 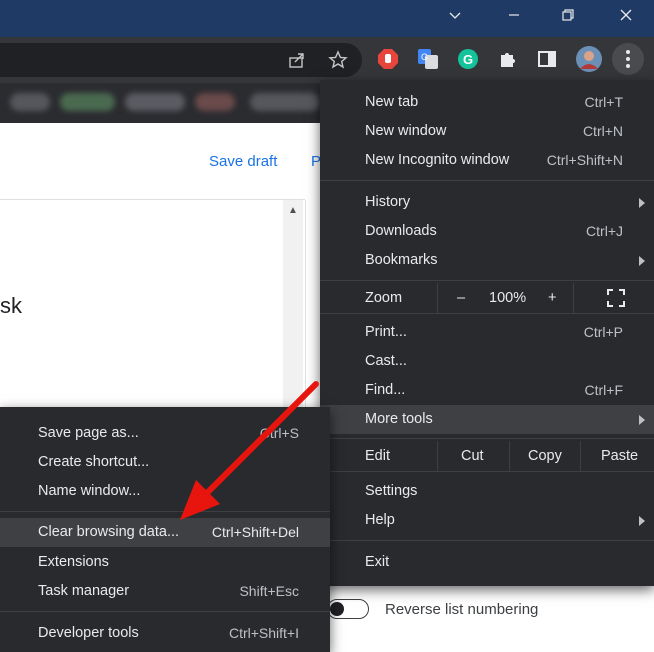 I want to click on minimize-button, so click(x=514, y=15).